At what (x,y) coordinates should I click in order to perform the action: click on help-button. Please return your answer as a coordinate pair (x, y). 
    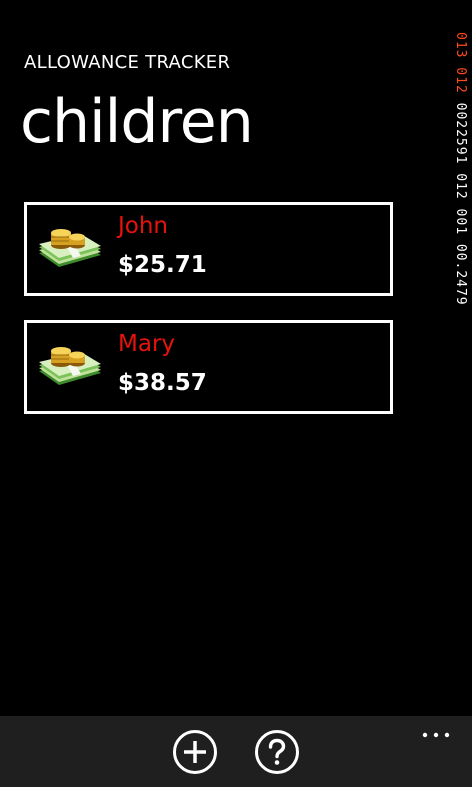
    Looking at the image, I should click on (277, 752).